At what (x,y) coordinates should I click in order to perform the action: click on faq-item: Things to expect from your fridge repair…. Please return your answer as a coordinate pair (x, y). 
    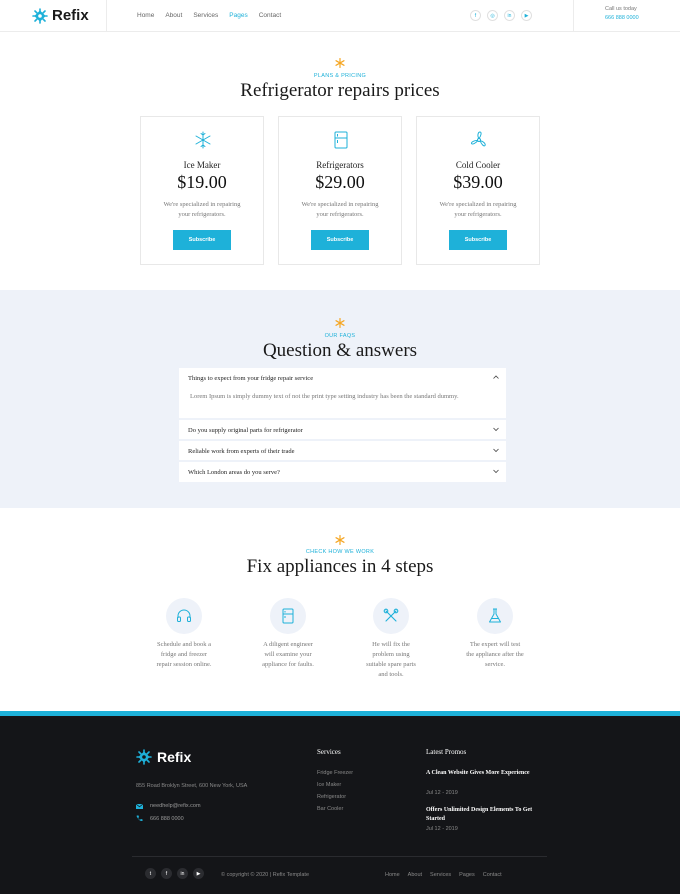
    Looking at the image, I should click on (342, 393).